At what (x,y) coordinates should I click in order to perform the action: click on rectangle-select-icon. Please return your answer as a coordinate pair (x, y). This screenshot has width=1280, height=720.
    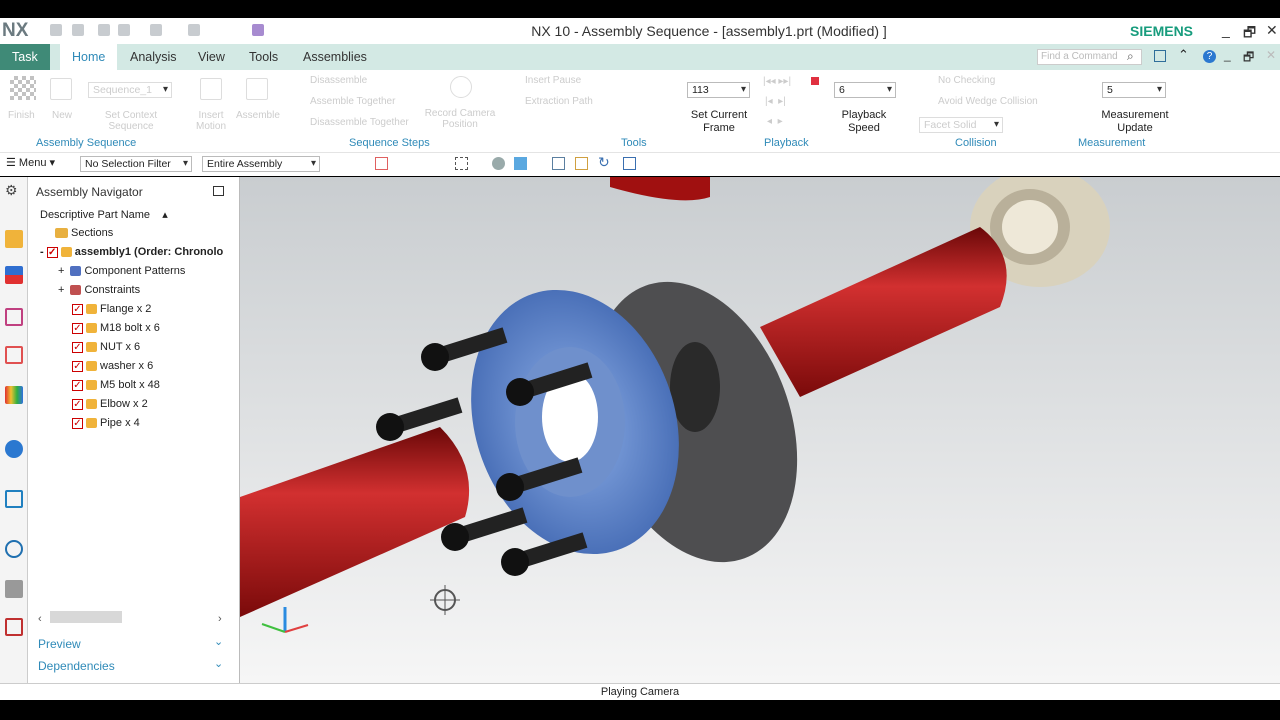
    Looking at the image, I should click on (461, 163).